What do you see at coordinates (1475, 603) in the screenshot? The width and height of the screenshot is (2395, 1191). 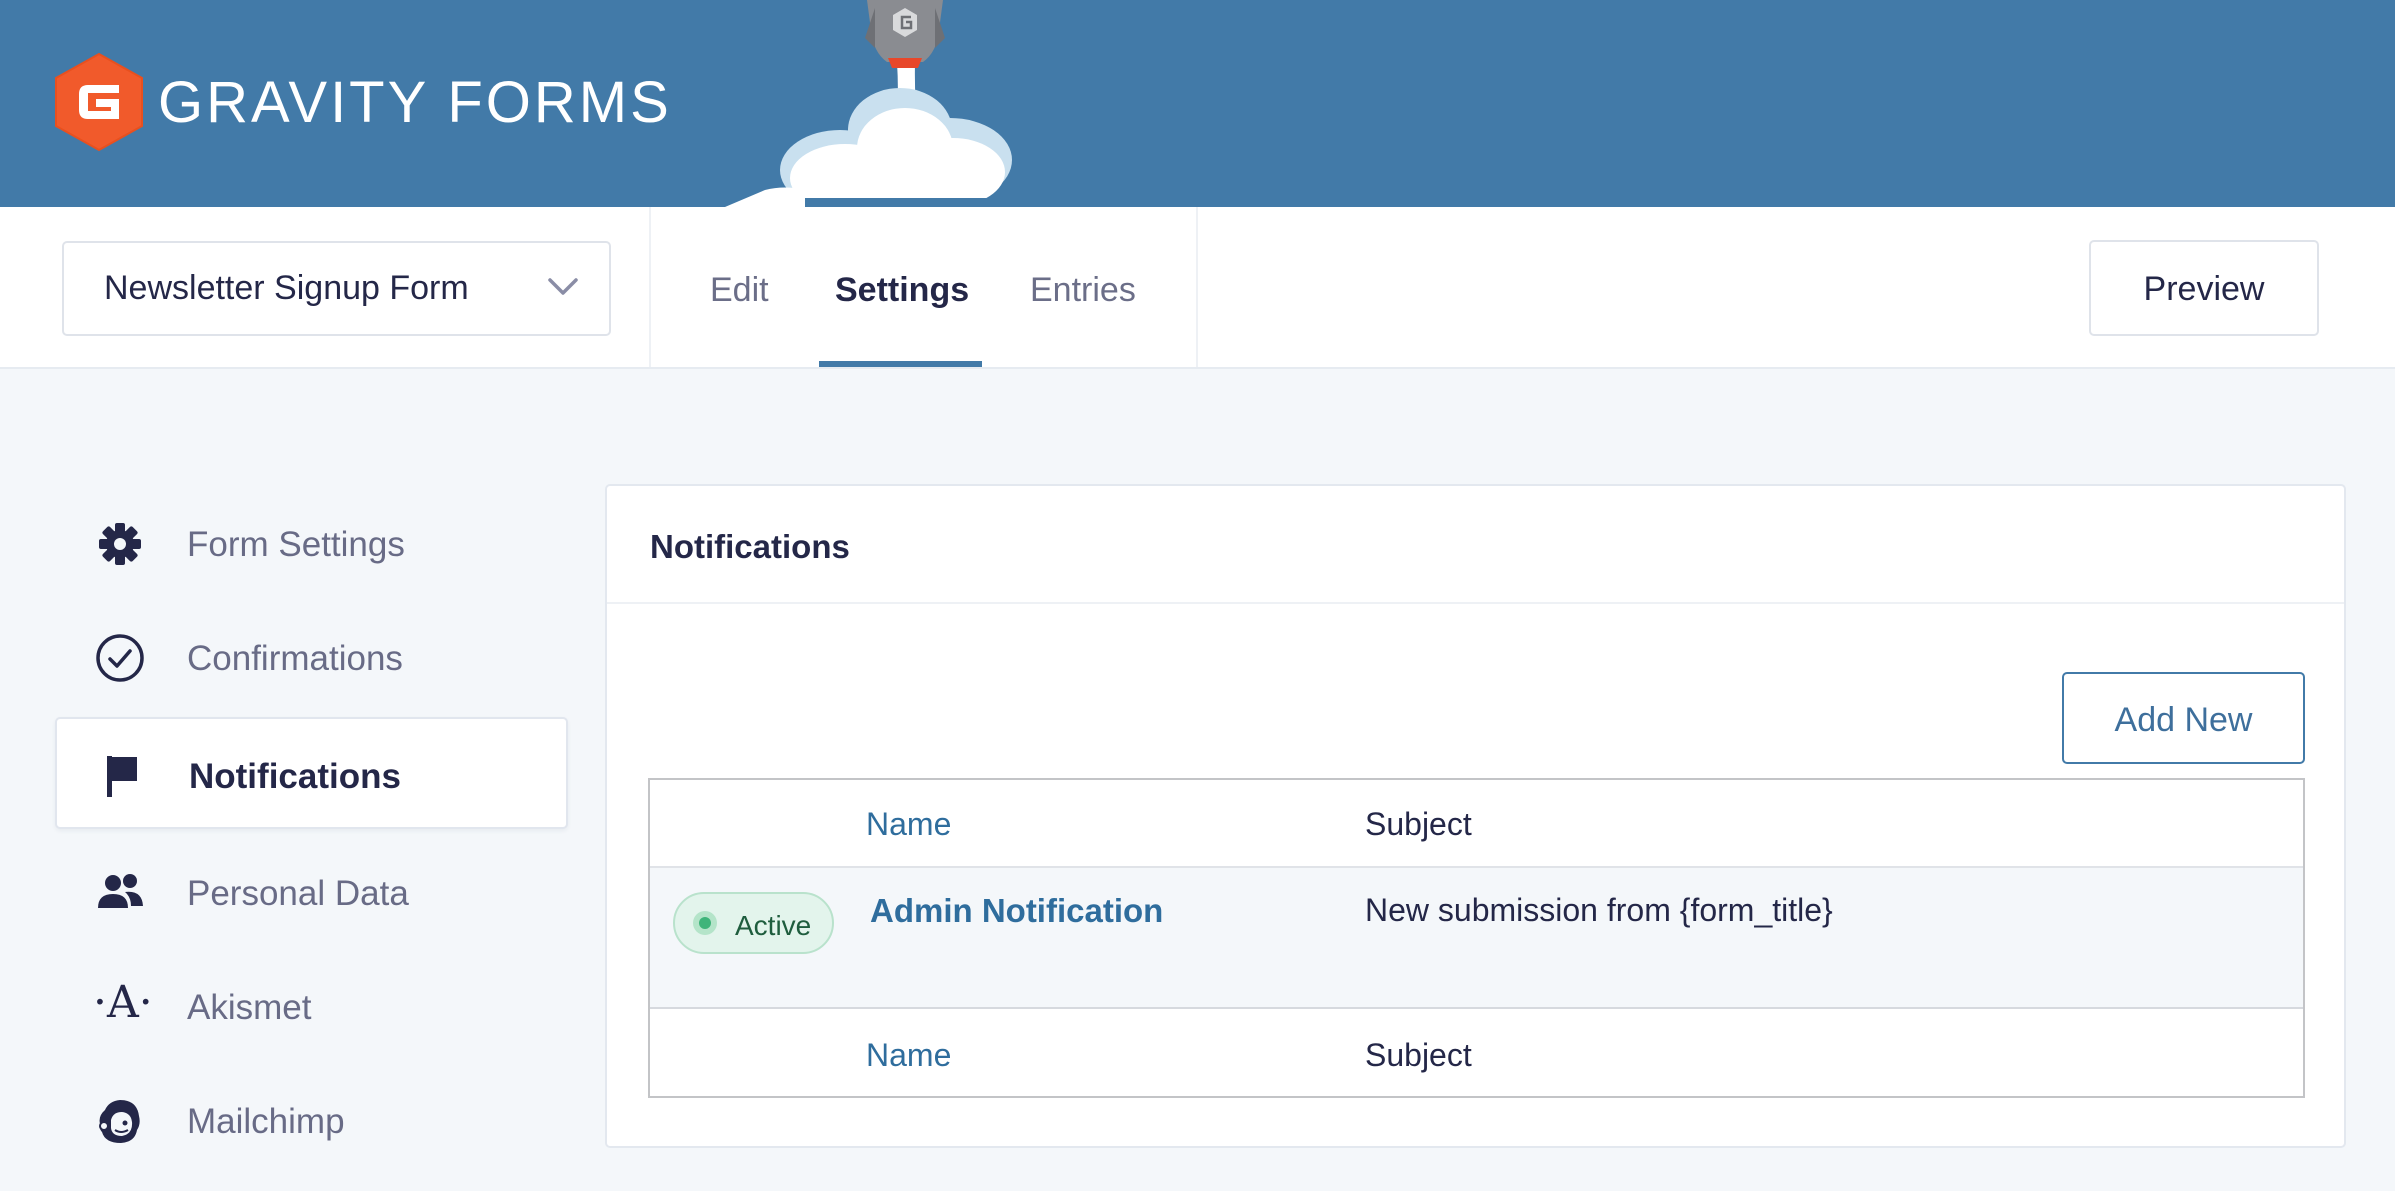 I see `panel-divider` at bounding box center [1475, 603].